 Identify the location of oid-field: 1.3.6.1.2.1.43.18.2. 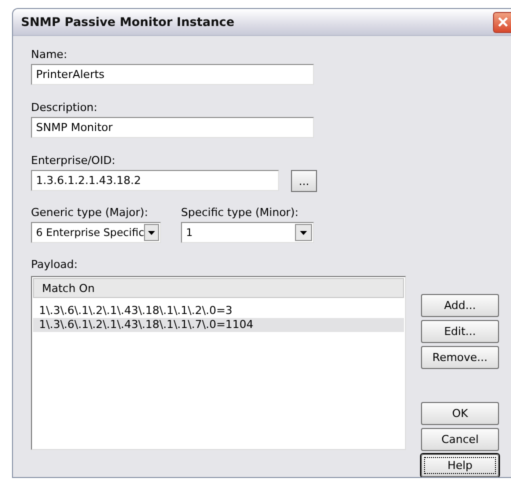
(155, 180).